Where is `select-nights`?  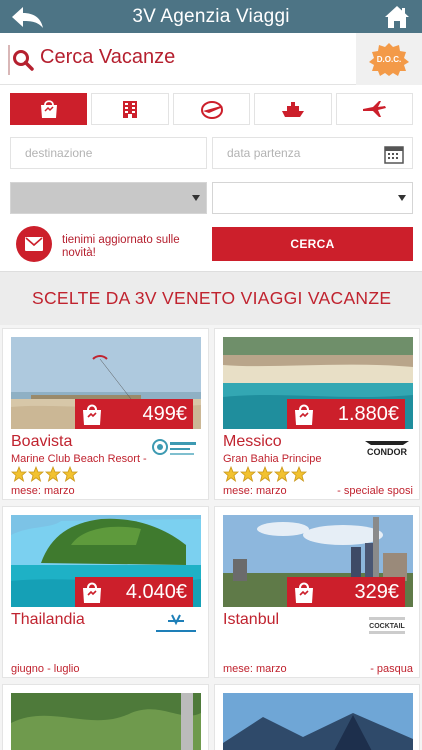
select-nights is located at coordinates (108, 198).